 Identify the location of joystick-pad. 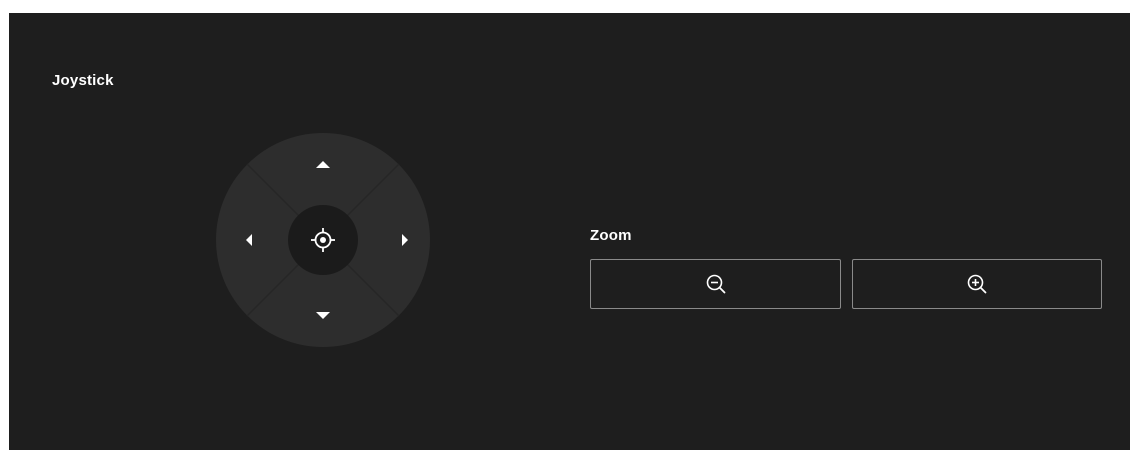
(323, 240).